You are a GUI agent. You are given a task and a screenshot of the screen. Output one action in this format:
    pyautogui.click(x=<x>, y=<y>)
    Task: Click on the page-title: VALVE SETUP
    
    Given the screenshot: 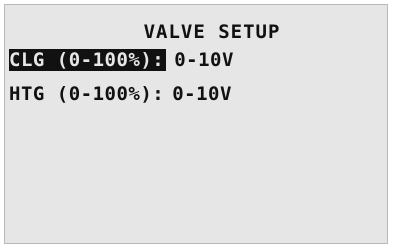 What is the action you would take?
    pyautogui.click(x=212, y=32)
    